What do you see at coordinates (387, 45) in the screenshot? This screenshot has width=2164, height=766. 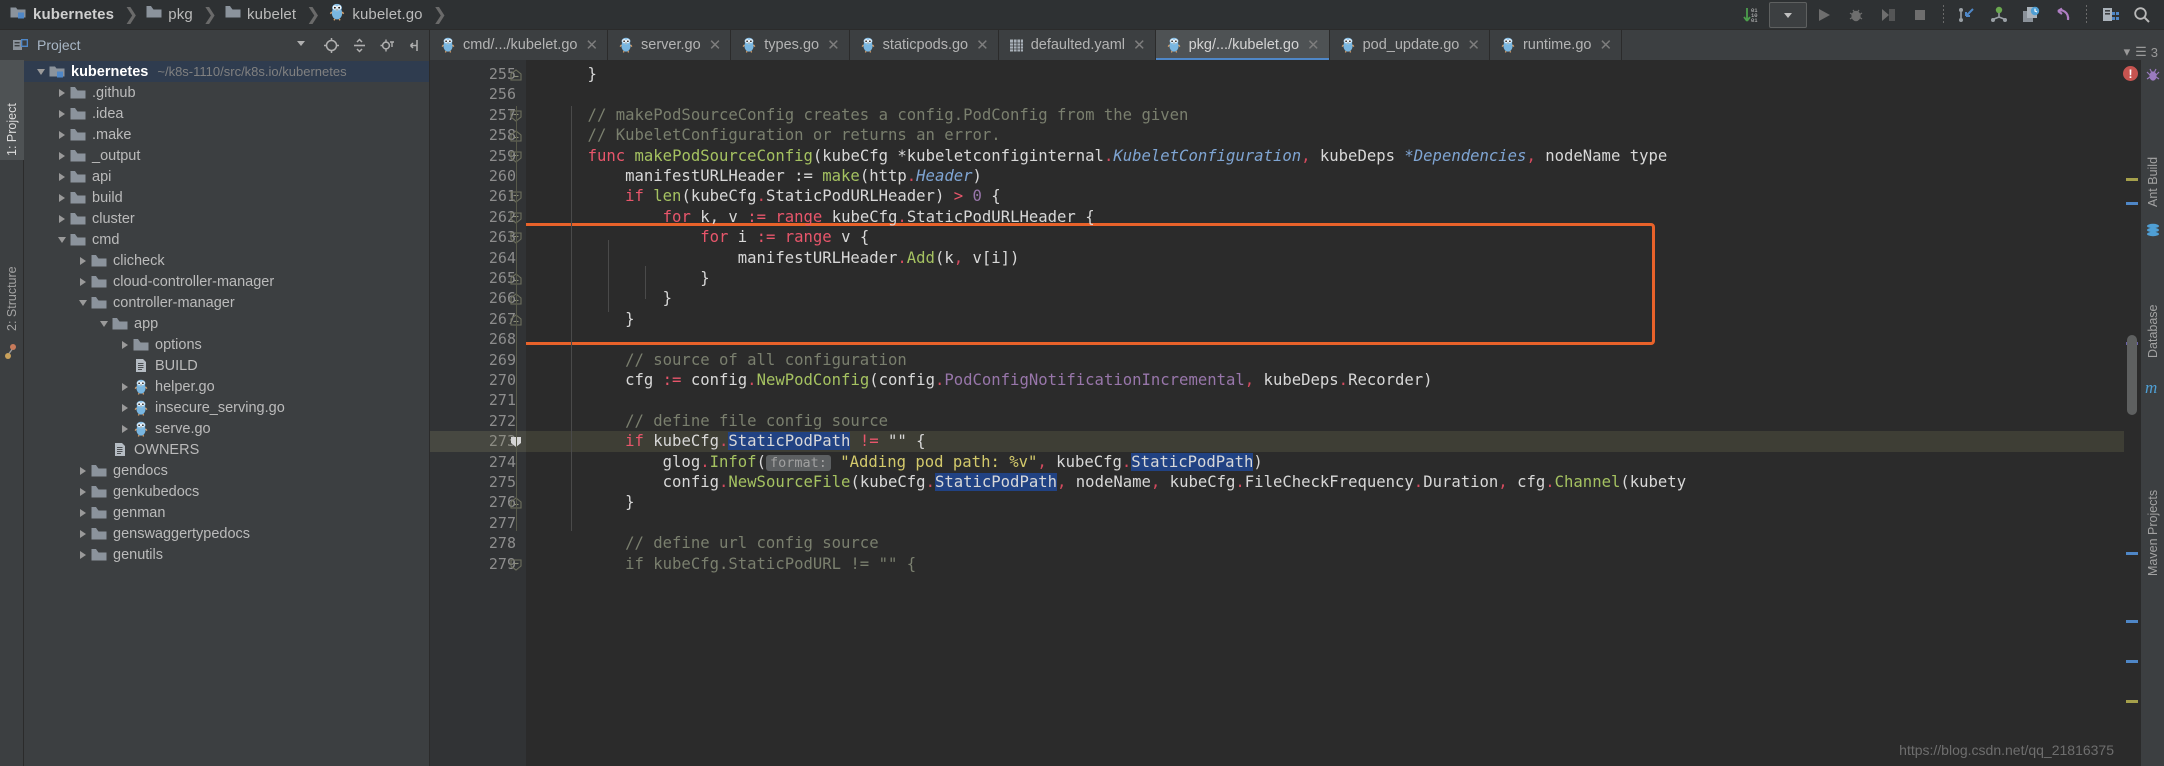 I see `settings-gear-icon` at bounding box center [387, 45].